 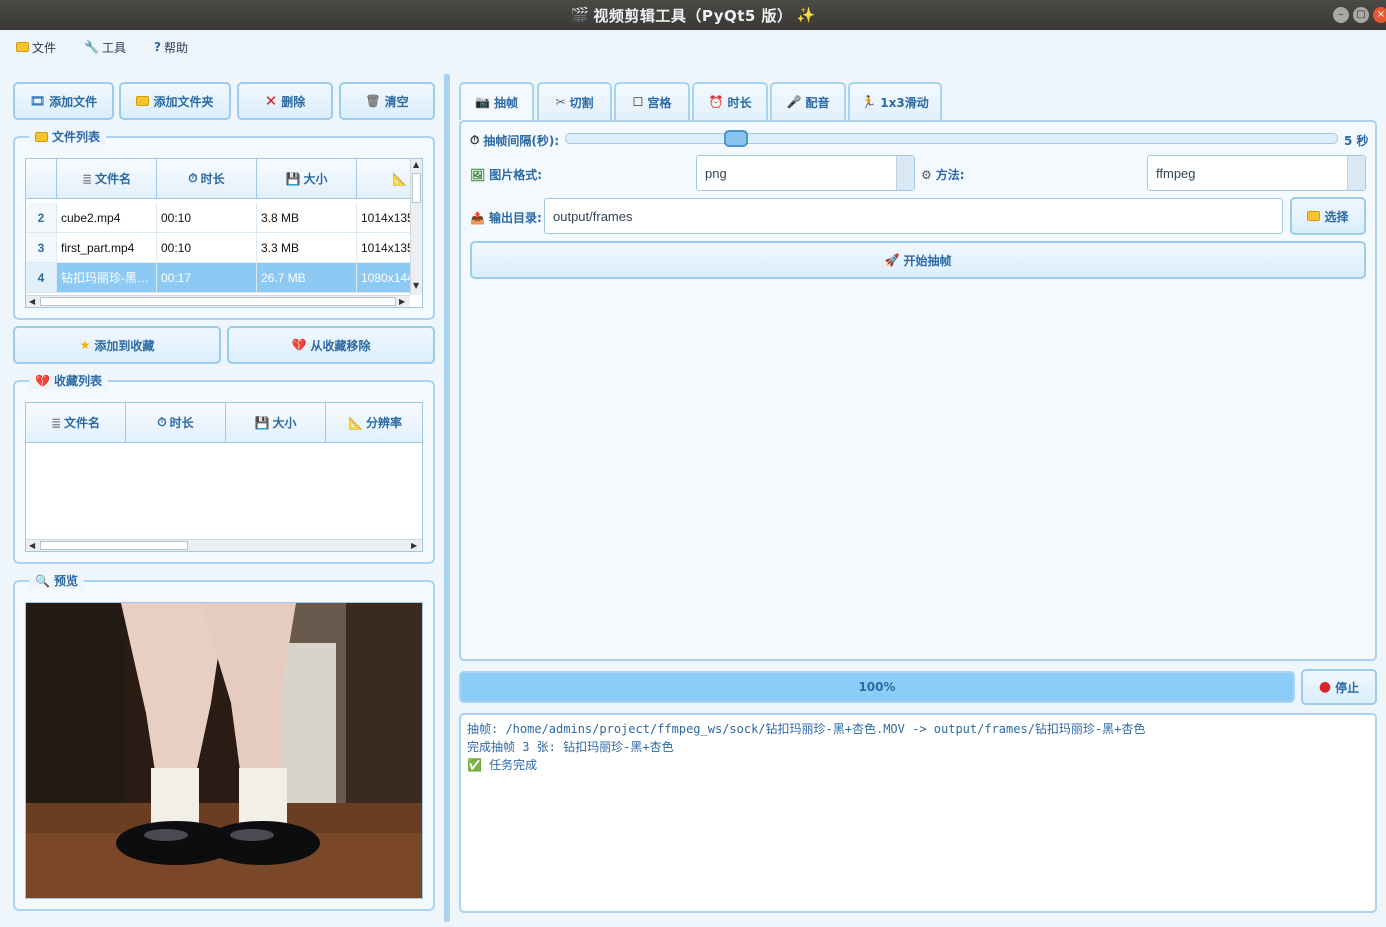 I want to click on preview-frame-image, so click(x=224, y=750).